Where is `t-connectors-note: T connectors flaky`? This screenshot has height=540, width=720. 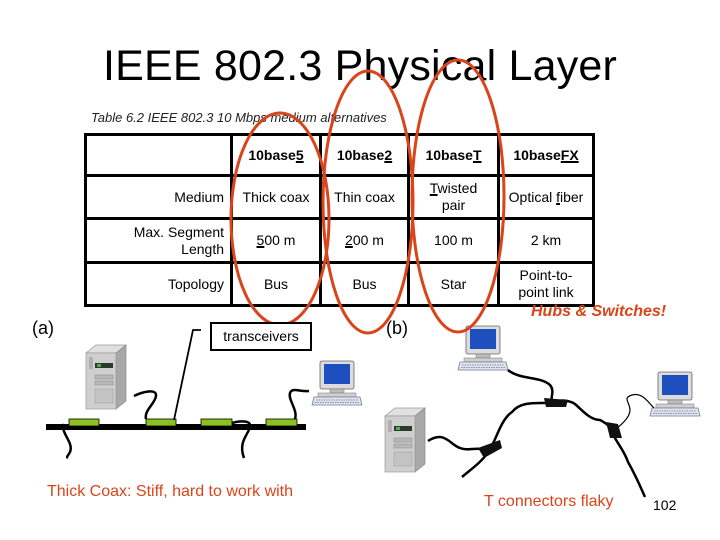 t-connectors-note: T connectors flaky is located at coordinates (549, 501).